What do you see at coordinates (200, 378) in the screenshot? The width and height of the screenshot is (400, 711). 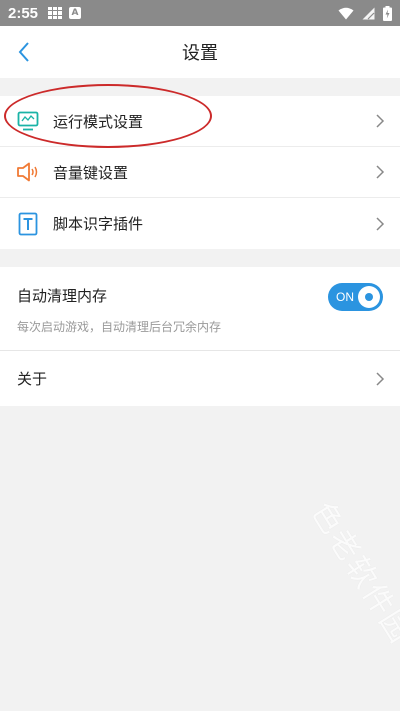 I see `about-item: 关于` at bounding box center [200, 378].